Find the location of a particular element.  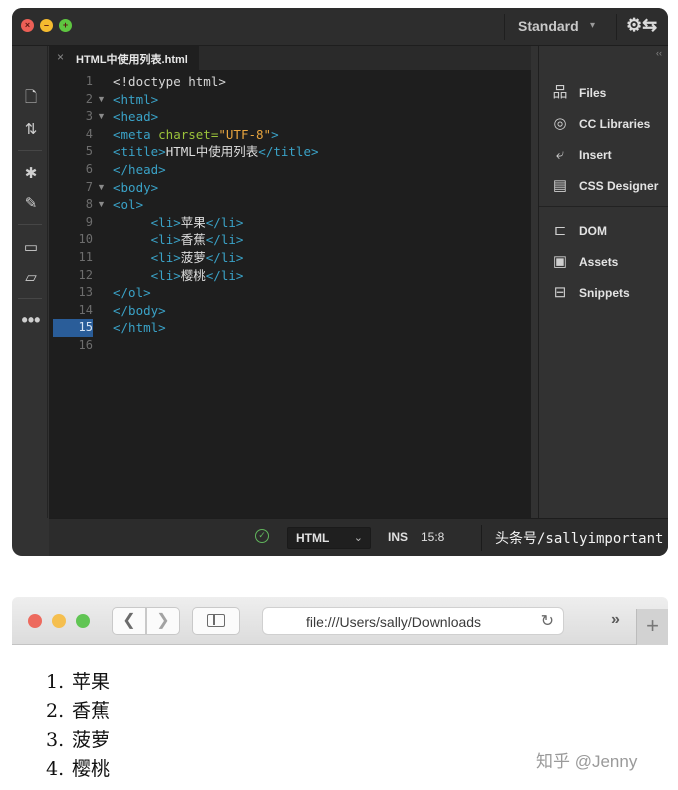

panel-label: CSS Designer is located at coordinates (619, 186).